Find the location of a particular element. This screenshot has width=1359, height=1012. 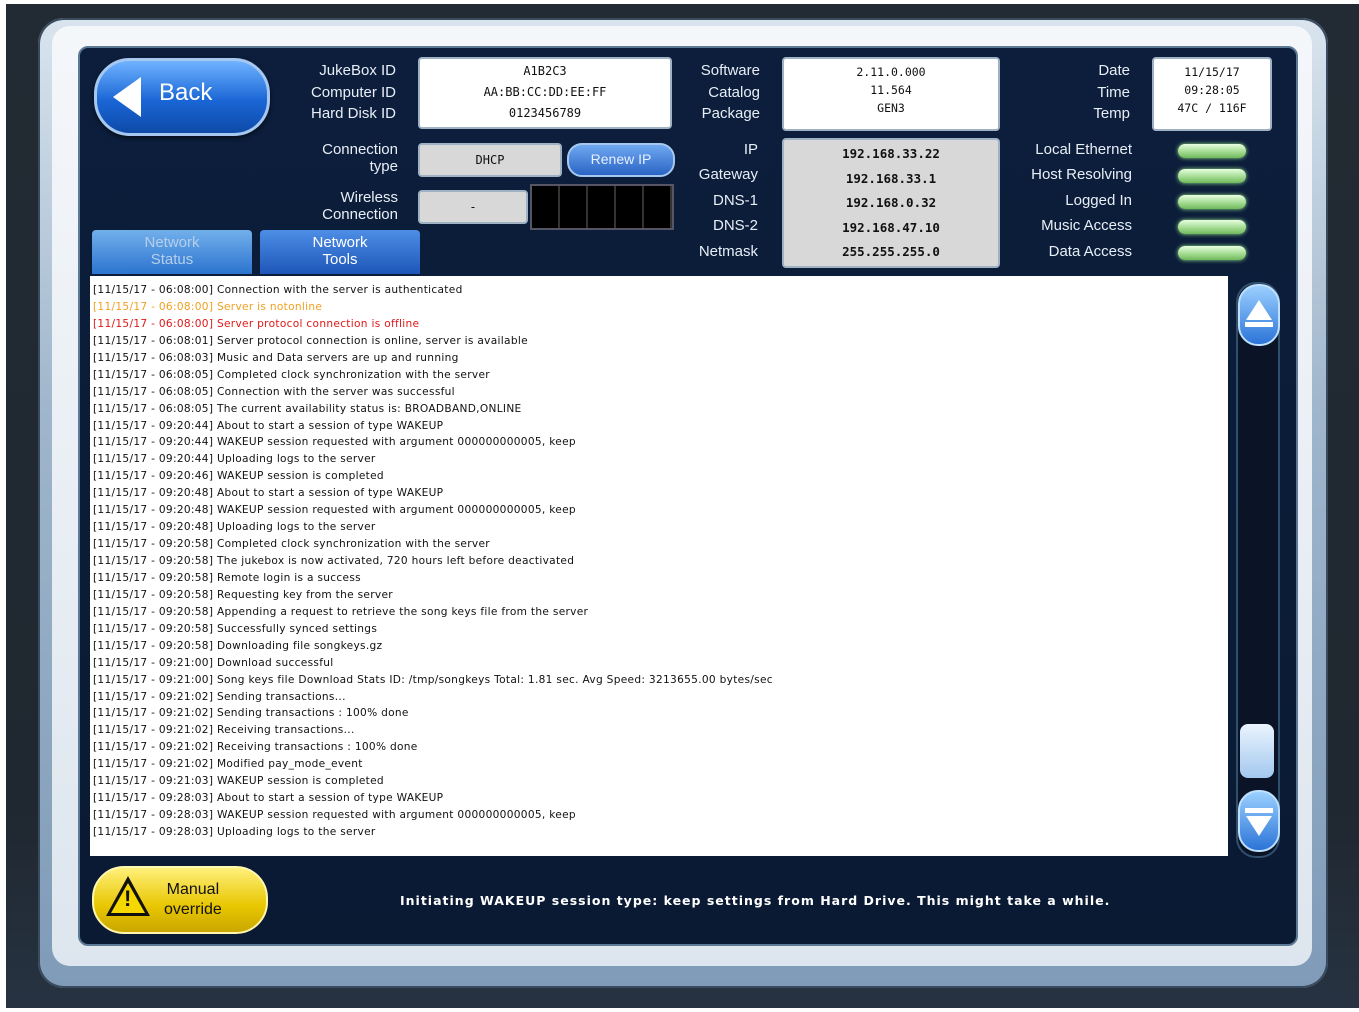

jukebox-id-value: A1B2C3 is located at coordinates (545, 71).